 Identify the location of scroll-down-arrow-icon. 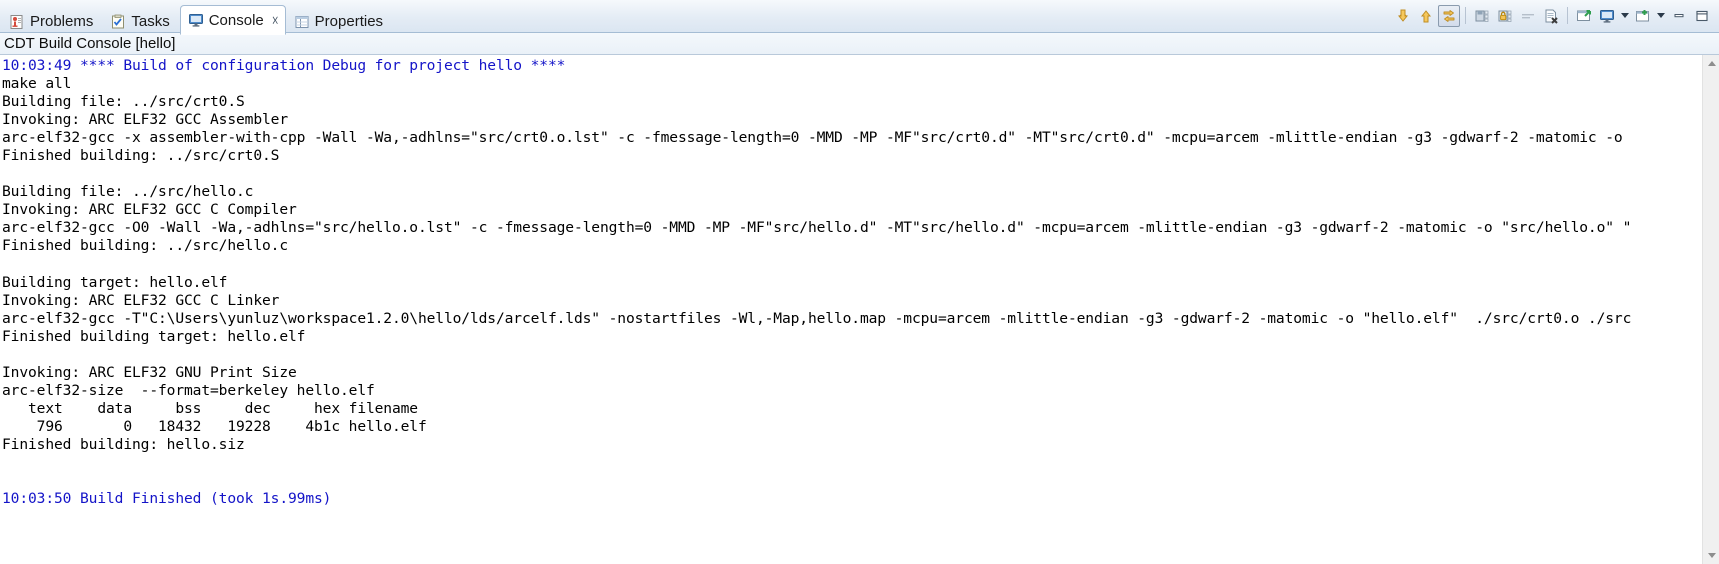
(1711, 555).